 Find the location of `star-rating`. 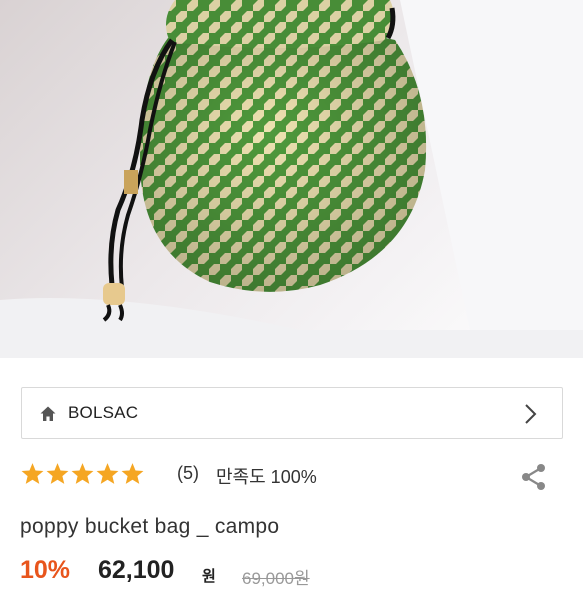

star-rating is located at coordinates (82, 474).